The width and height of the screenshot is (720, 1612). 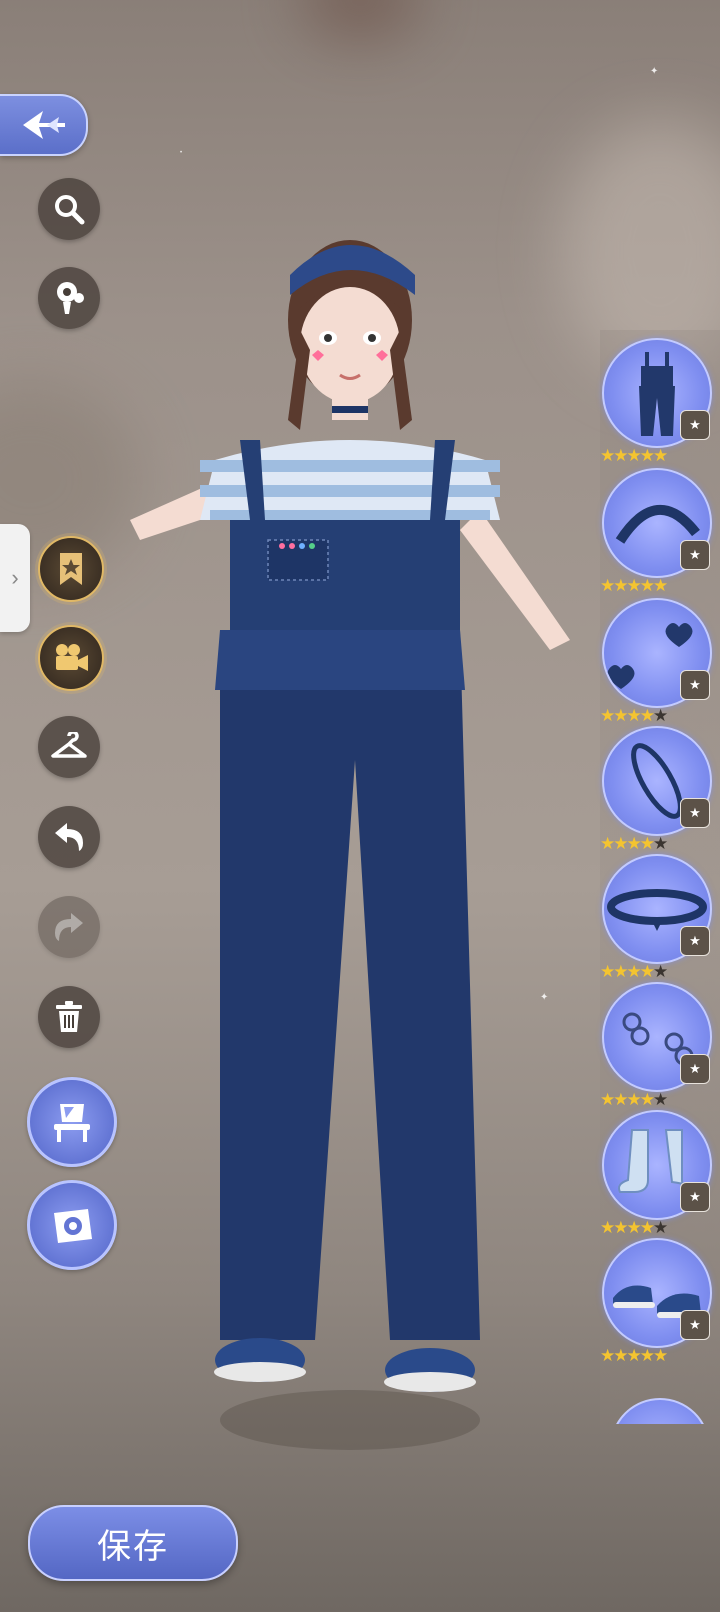 I want to click on back-button, so click(x=44, y=125).